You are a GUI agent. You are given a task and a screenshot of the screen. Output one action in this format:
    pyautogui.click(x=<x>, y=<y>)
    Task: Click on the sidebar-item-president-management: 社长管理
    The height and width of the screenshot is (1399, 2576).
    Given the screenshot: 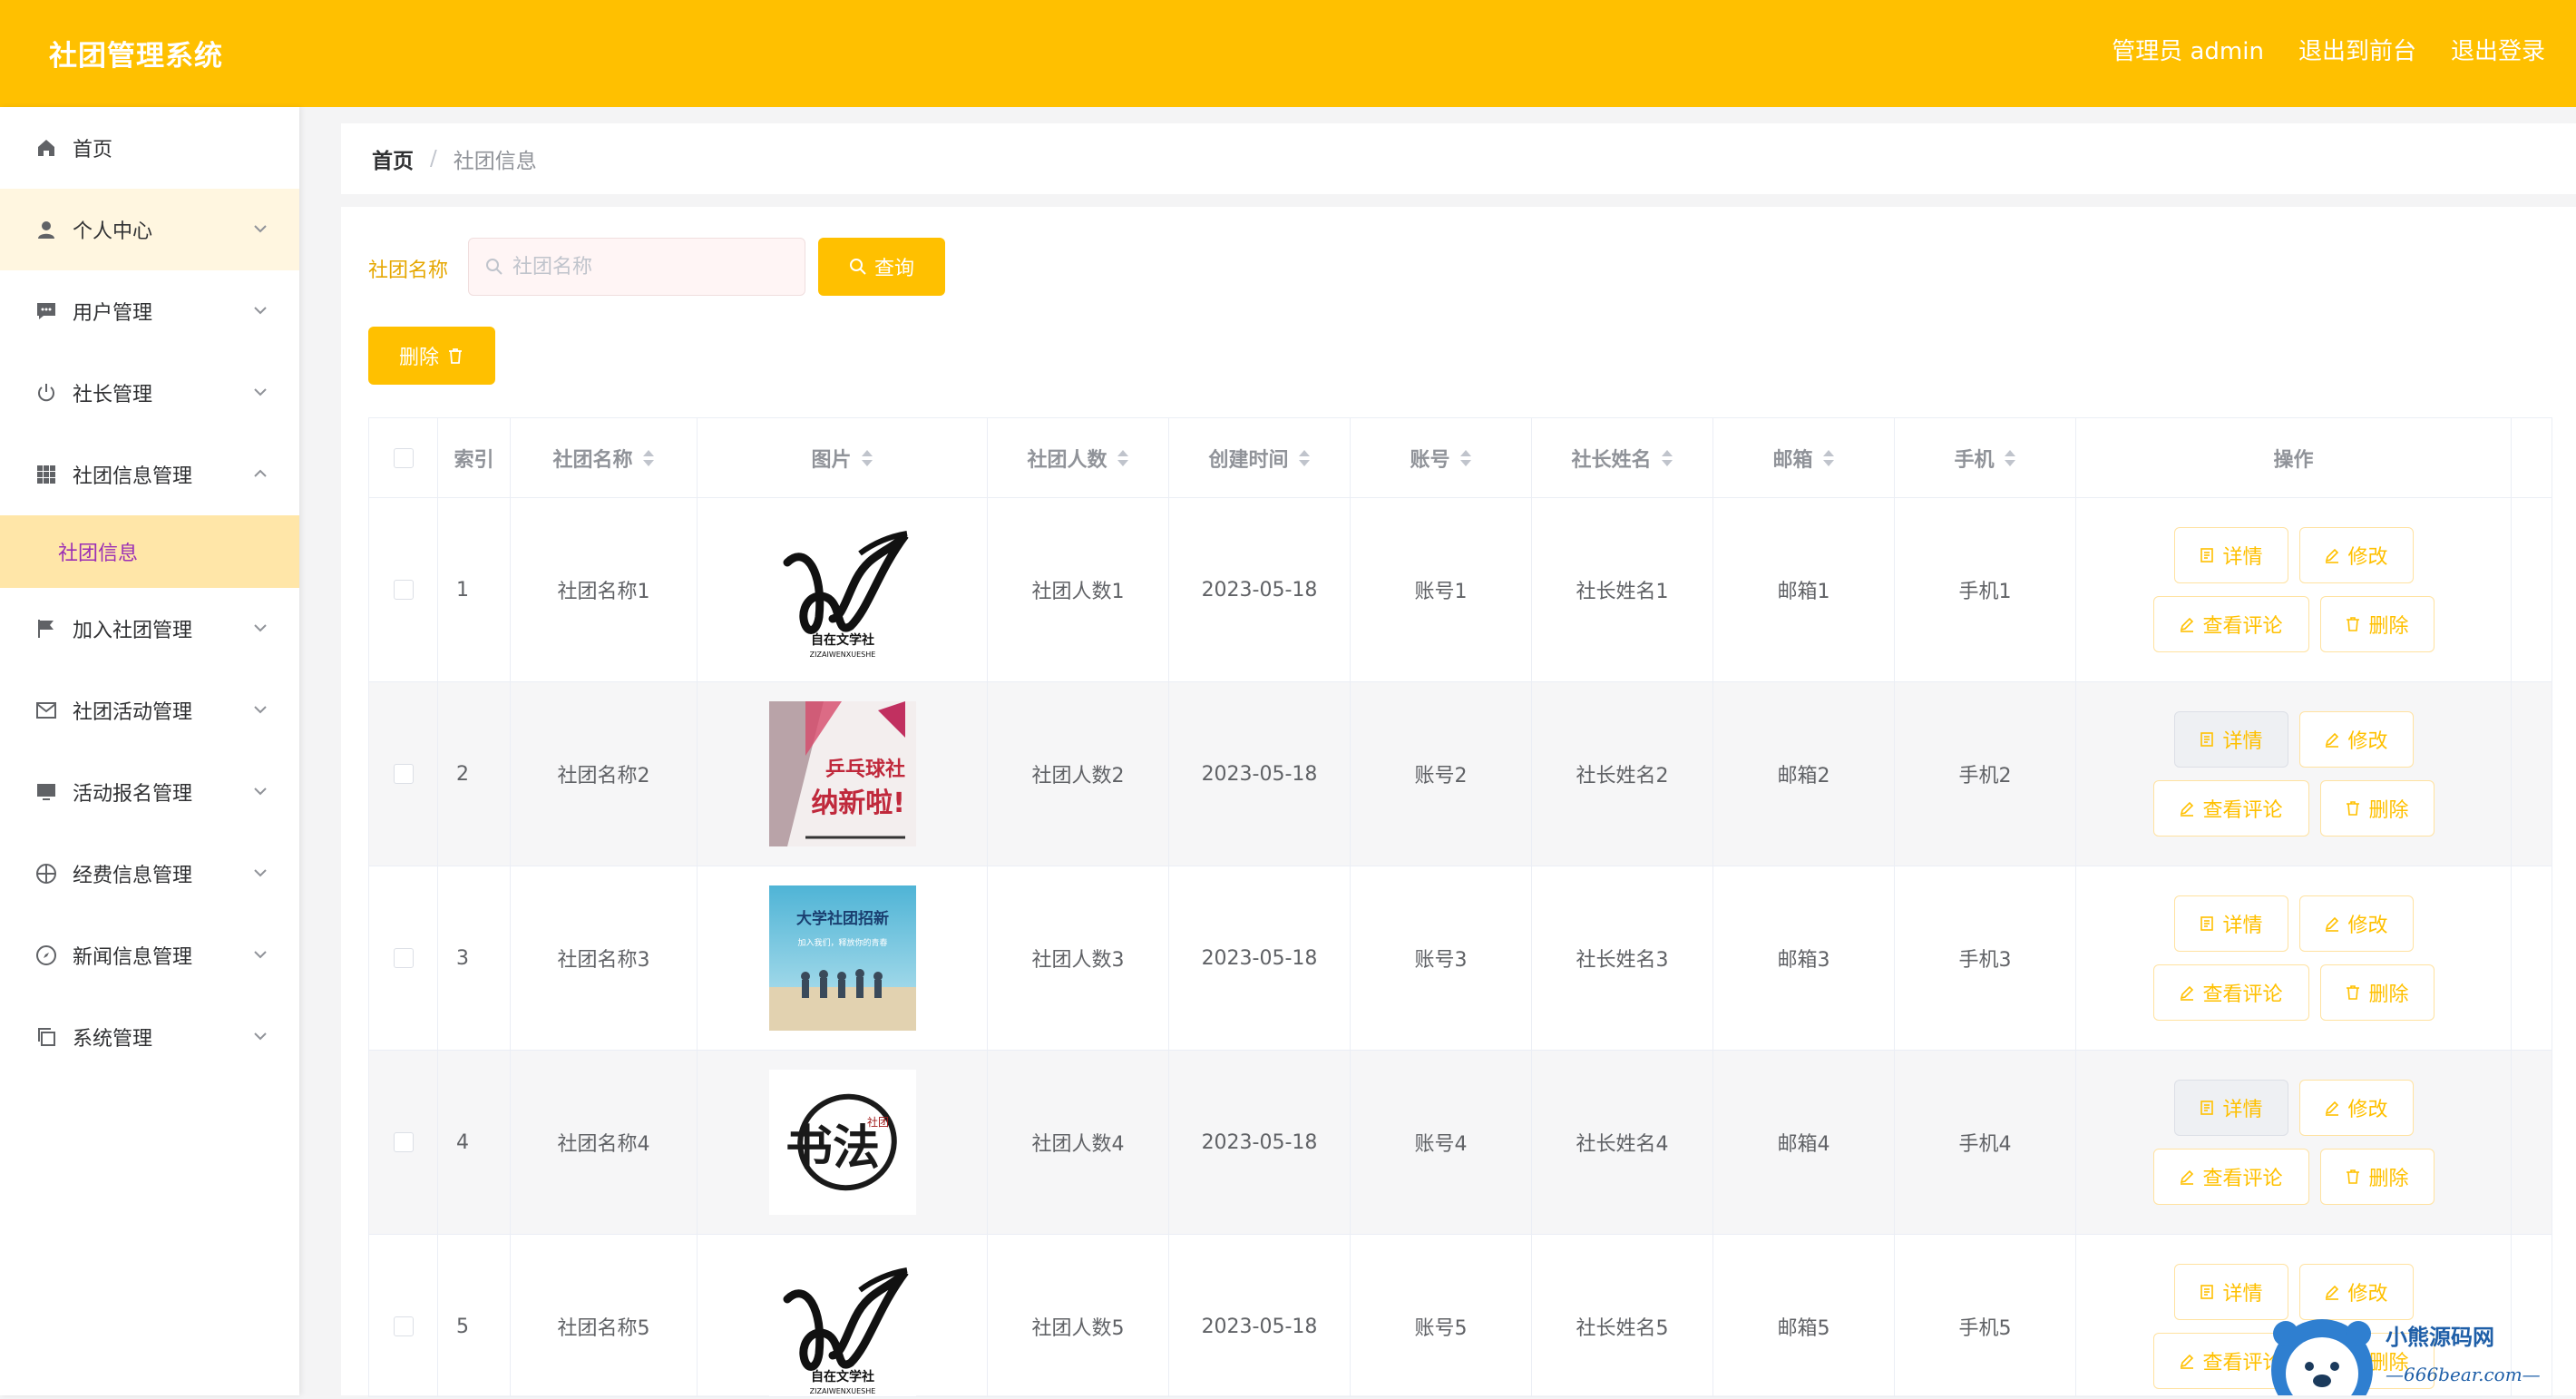 What is the action you would take?
    pyautogui.click(x=149, y=393)
    